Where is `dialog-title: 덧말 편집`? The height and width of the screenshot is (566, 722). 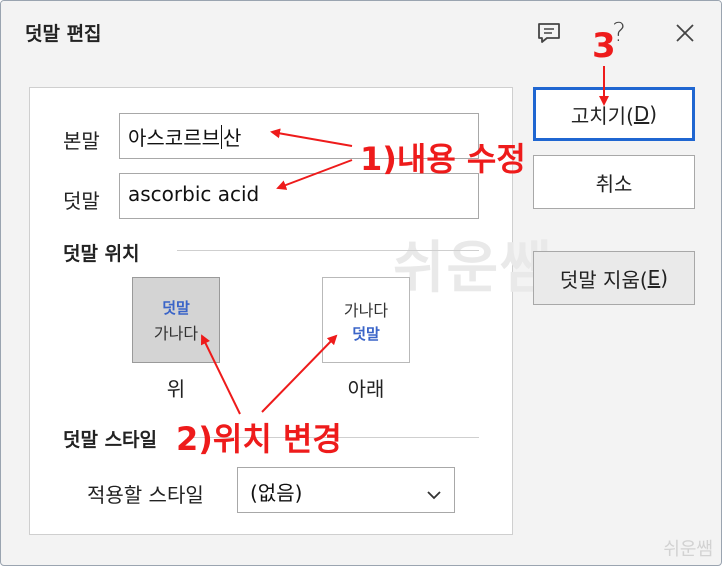 dialog-title: 덧말 편집 is located at coordinates (63, 34).